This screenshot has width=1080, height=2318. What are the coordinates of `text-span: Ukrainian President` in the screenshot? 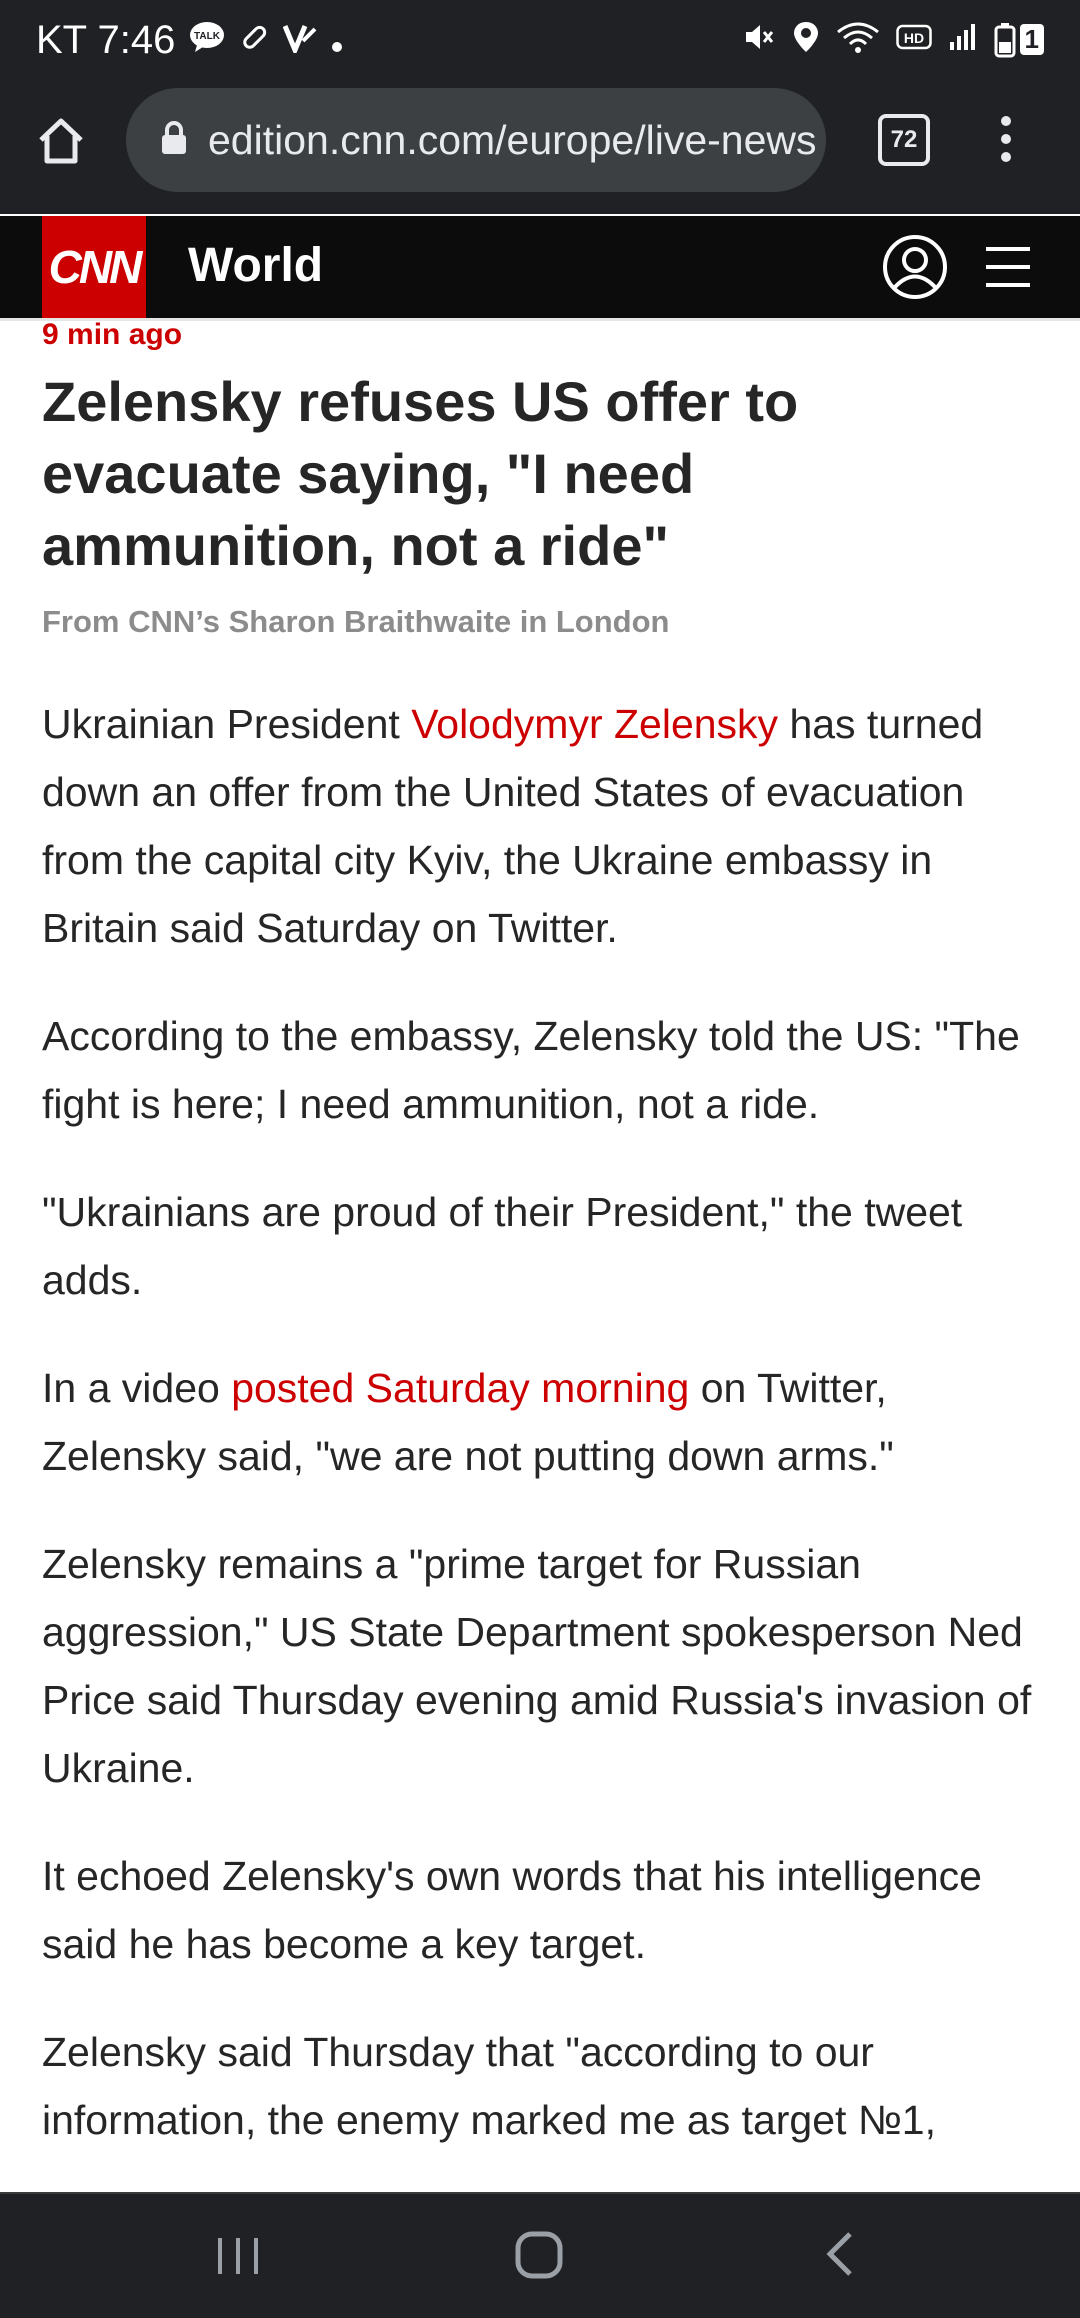 It's located at (227, 724).